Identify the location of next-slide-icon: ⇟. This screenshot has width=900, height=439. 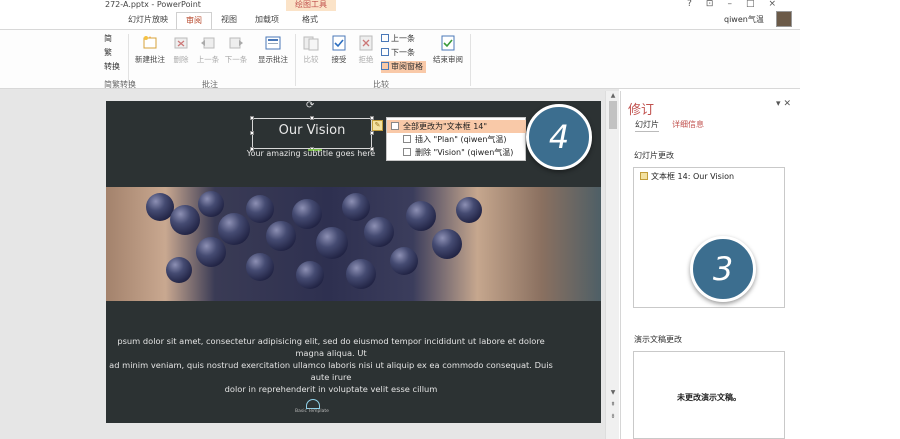
(613, 416).